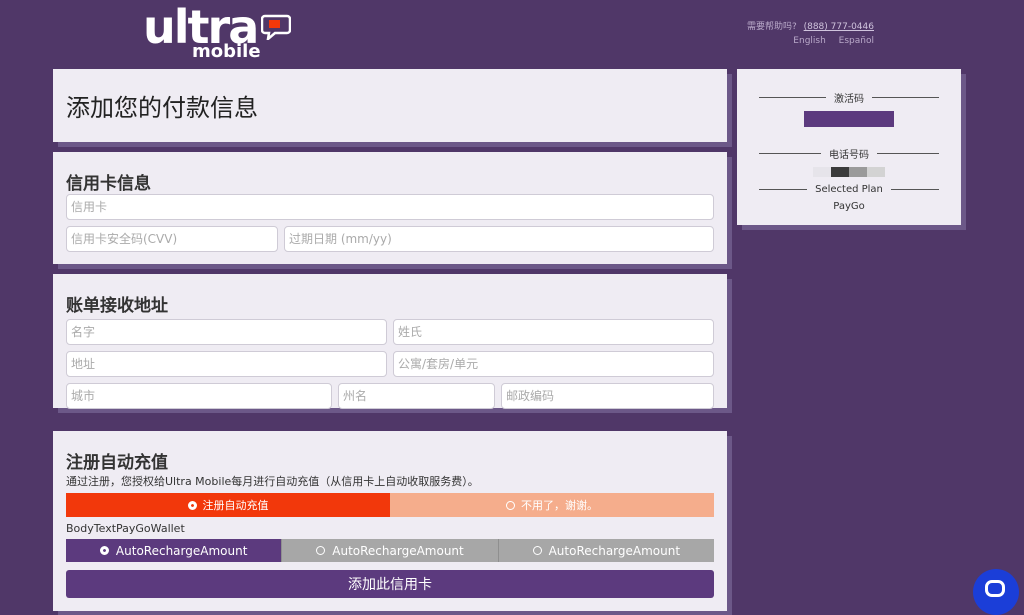 The image size is (1024, 615). I want to click on title-panel: 添加您的付款信息, so click(390, 105).